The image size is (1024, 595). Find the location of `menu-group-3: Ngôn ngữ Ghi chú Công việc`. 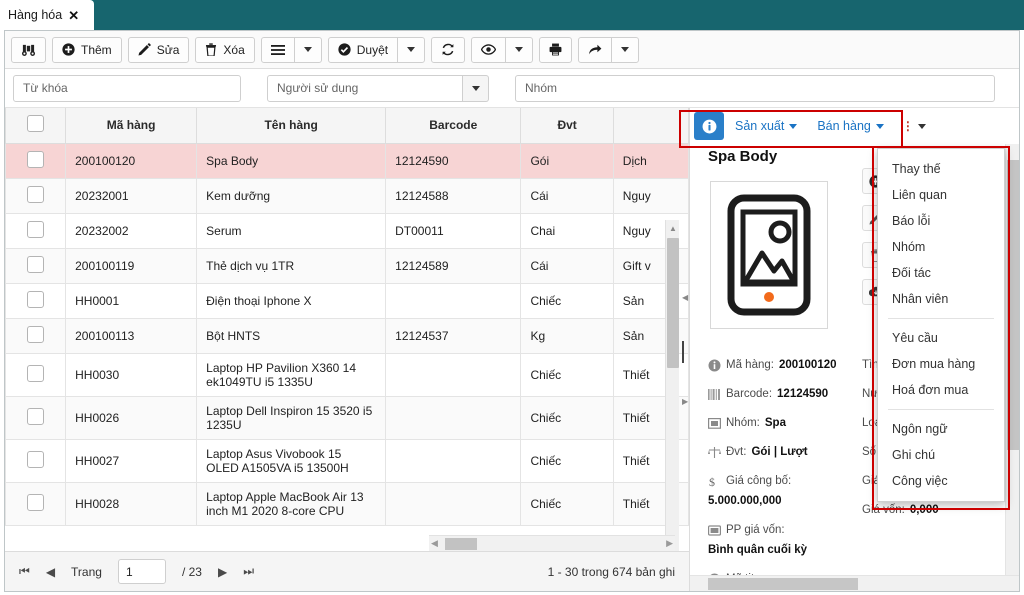

menu-group-3: Ngôn ngữ Ghi chú Công việc is located at coordinates (941, 455).